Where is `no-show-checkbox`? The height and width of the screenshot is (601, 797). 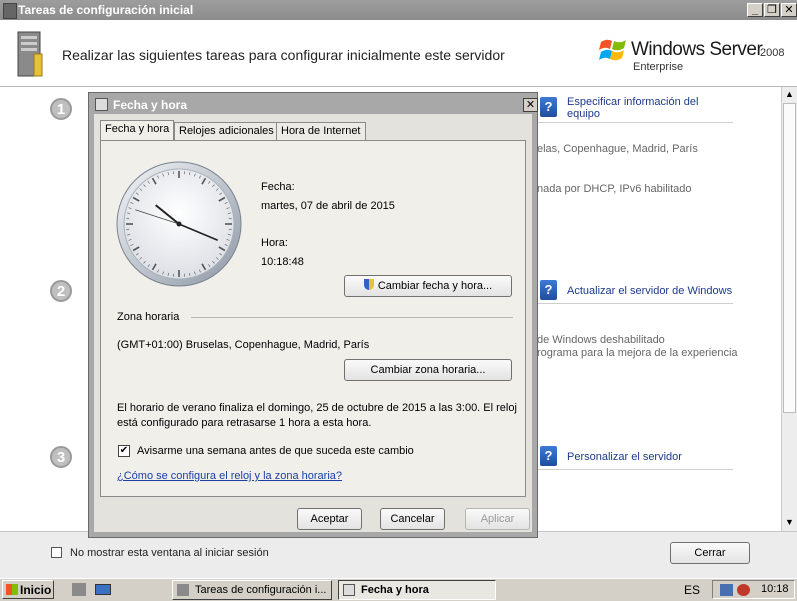 no-show-checkbox is located at coordinates (56, 552).